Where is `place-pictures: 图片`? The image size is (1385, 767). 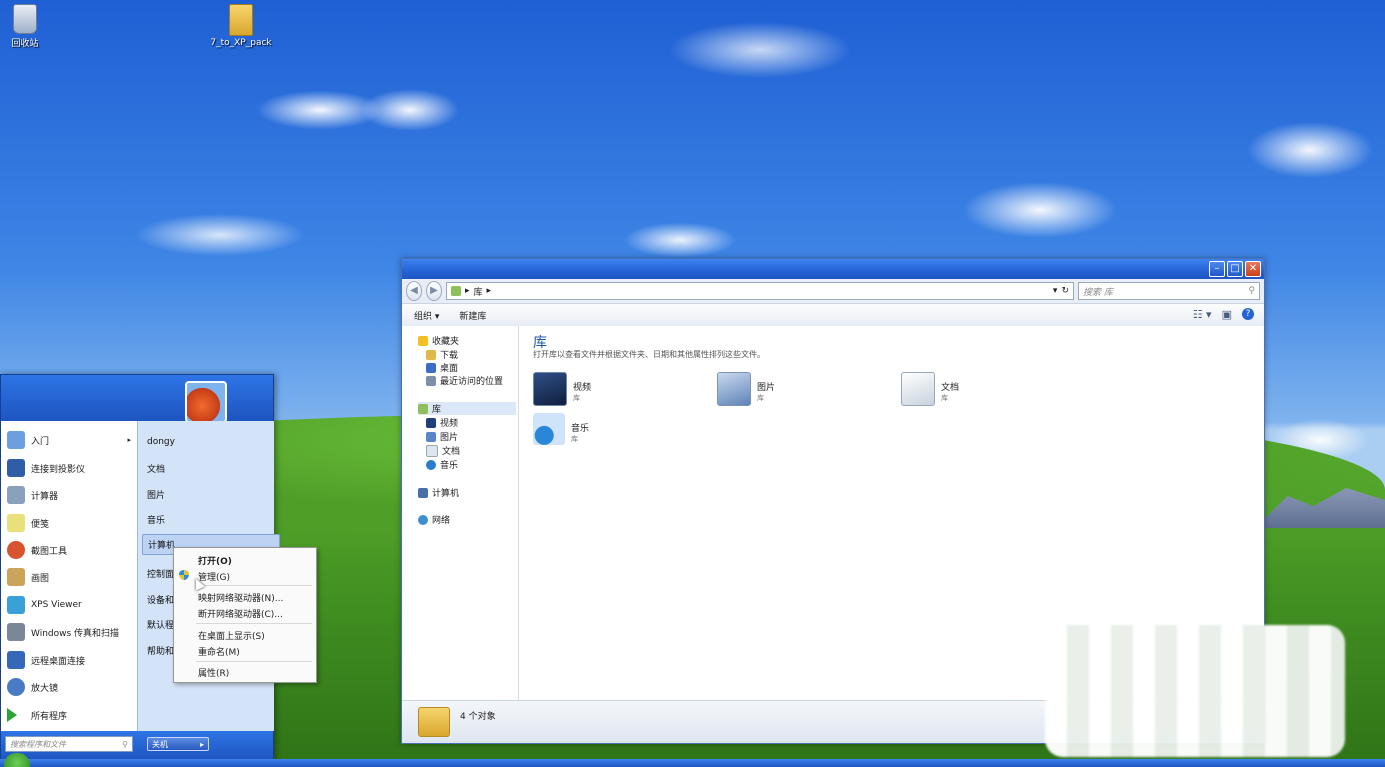
place-pictures: 图片 is located at coordinates (156, 494).